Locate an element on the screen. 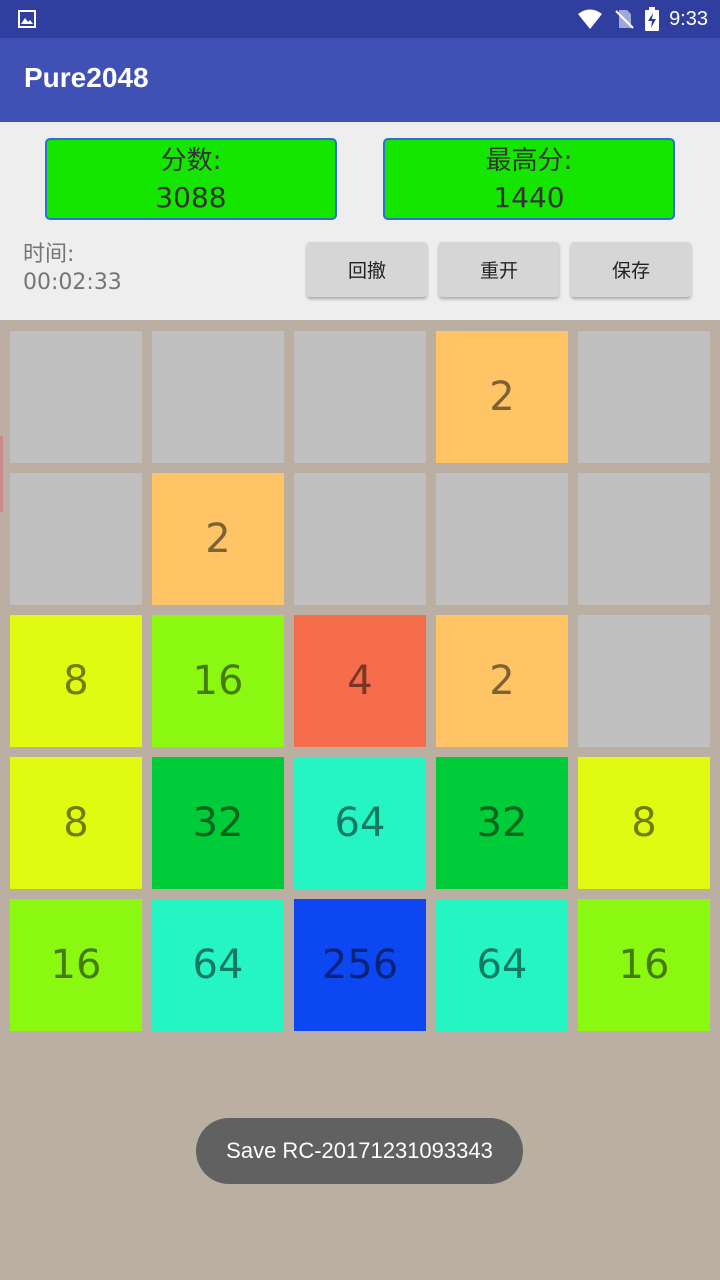 The height and width of the screenshot is (1280, 720). battery-charging-icon is located at coordinates (652, 19).